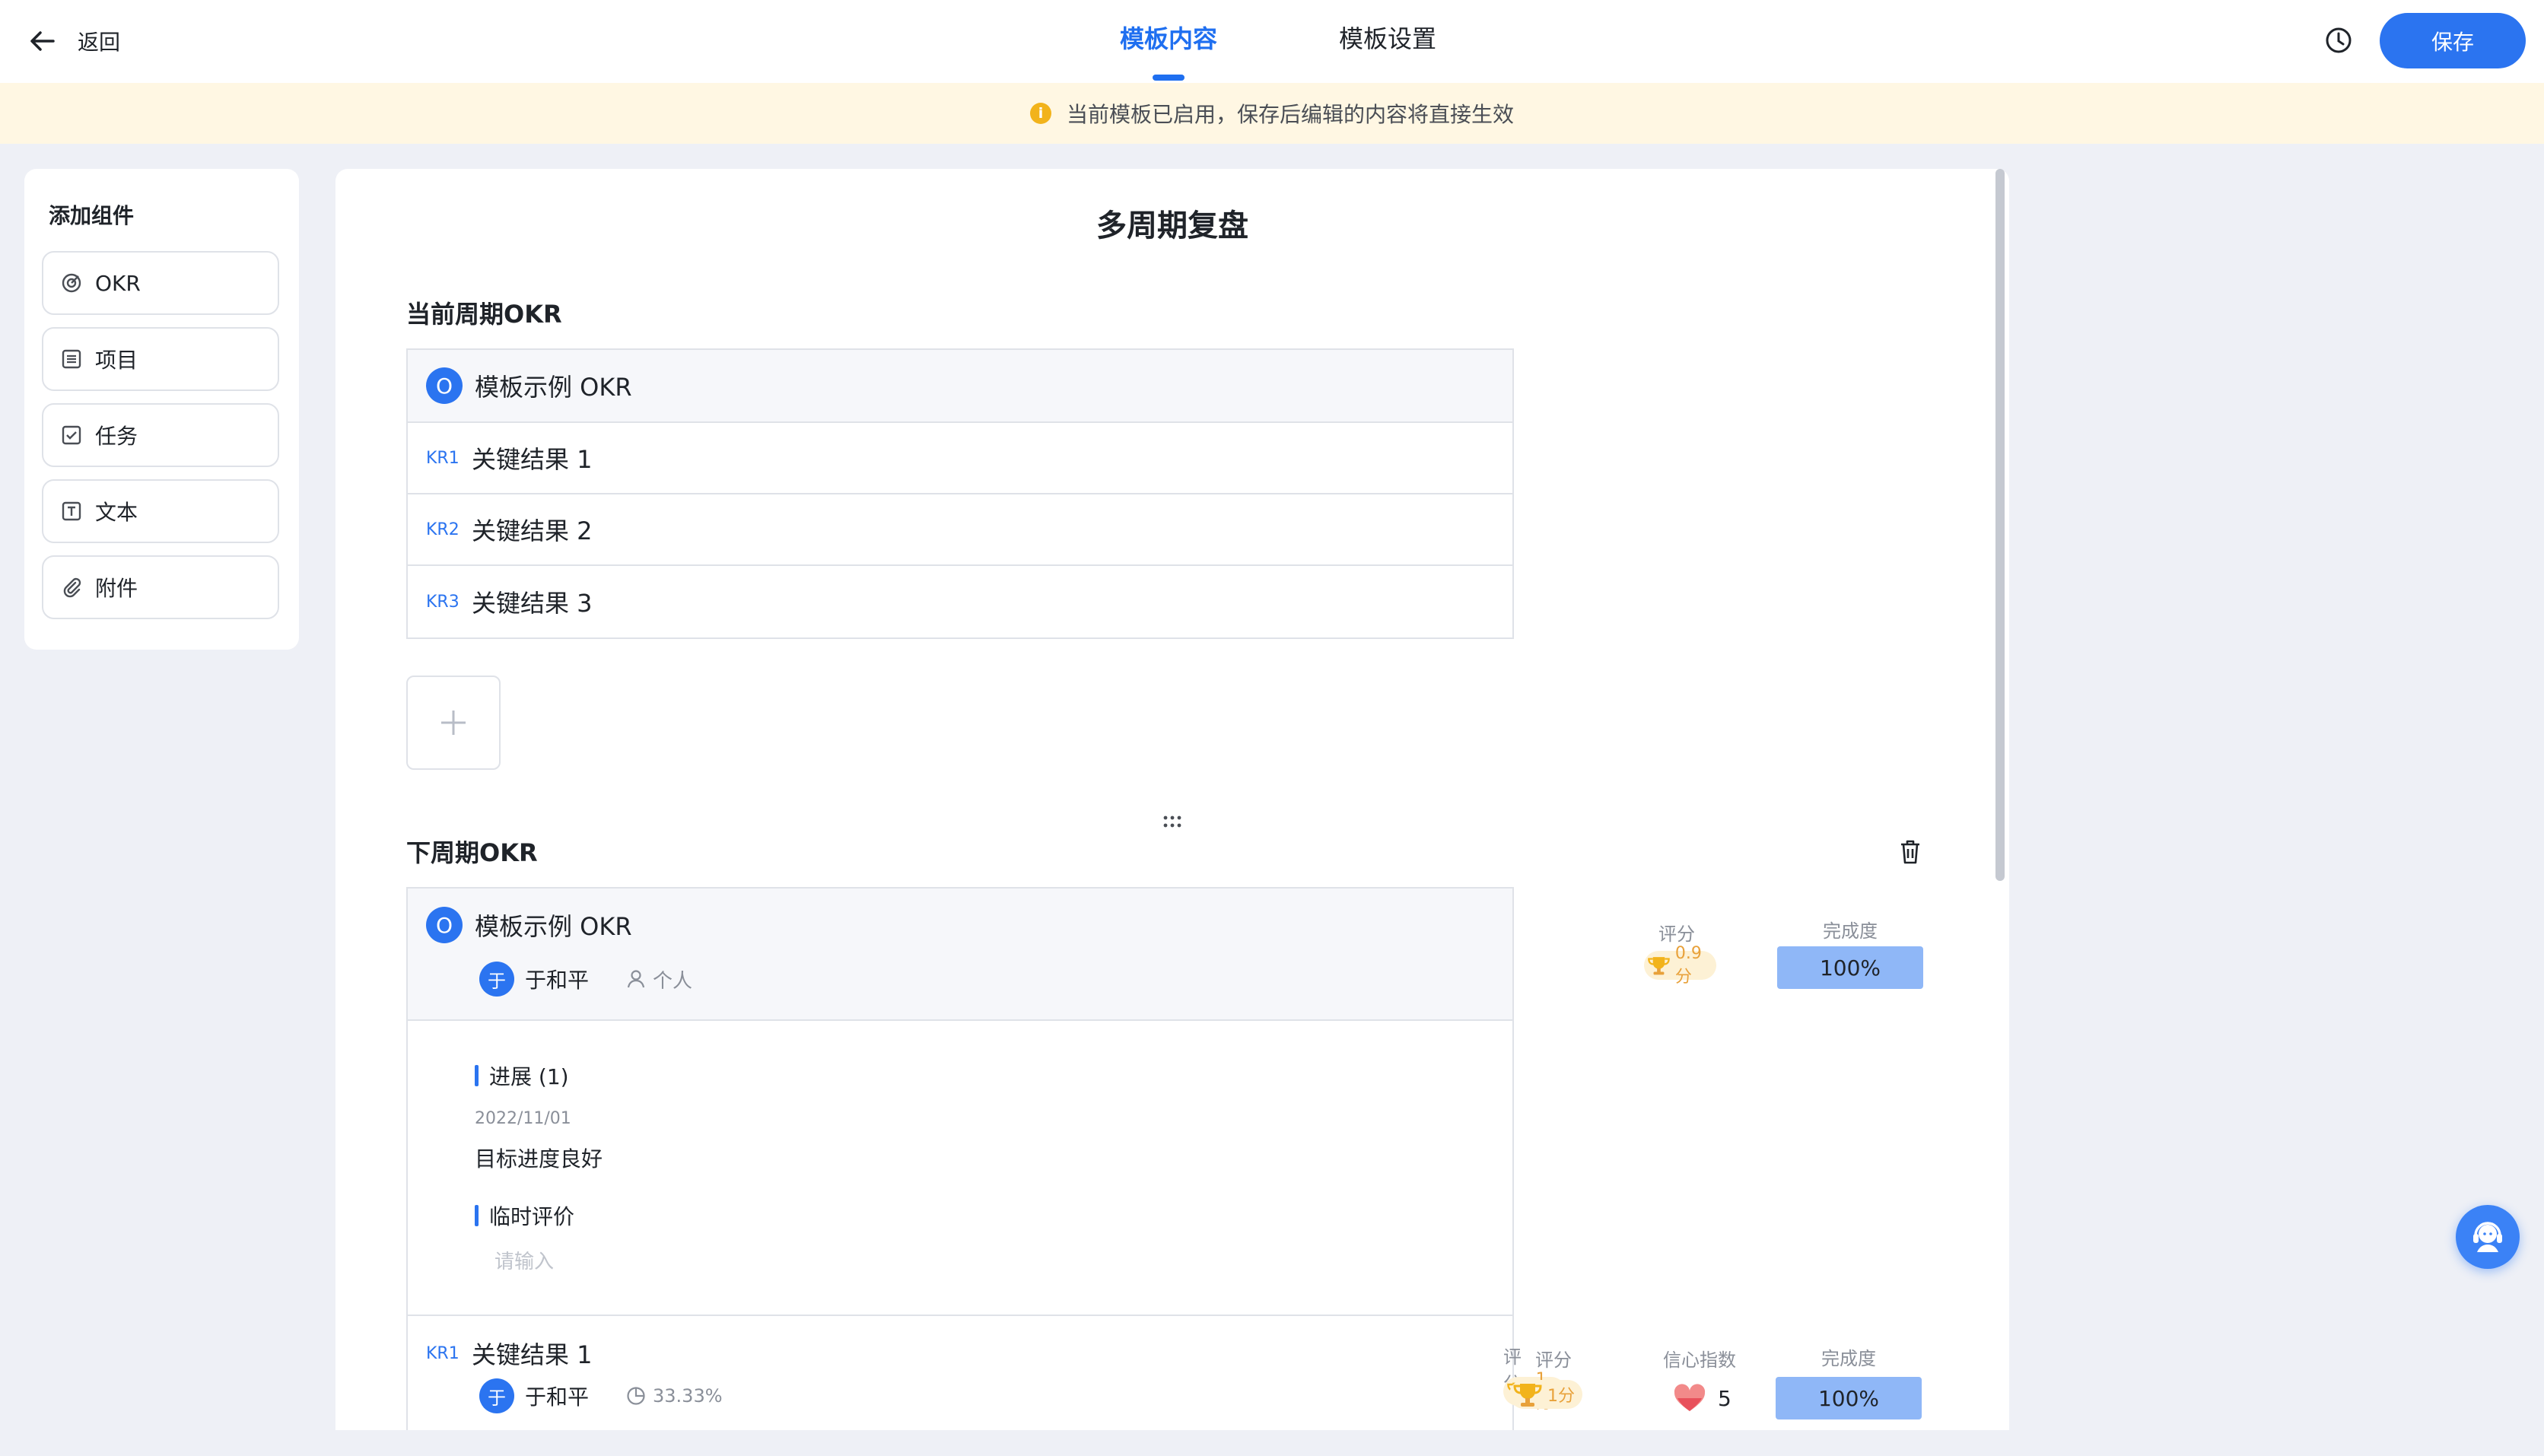 The image size is (2544, 1456). What do you see at coordinates (1849, 1398) in the screenshot?
I see `kr-completion-value: 100%` at bounding box center [1849, 1398].